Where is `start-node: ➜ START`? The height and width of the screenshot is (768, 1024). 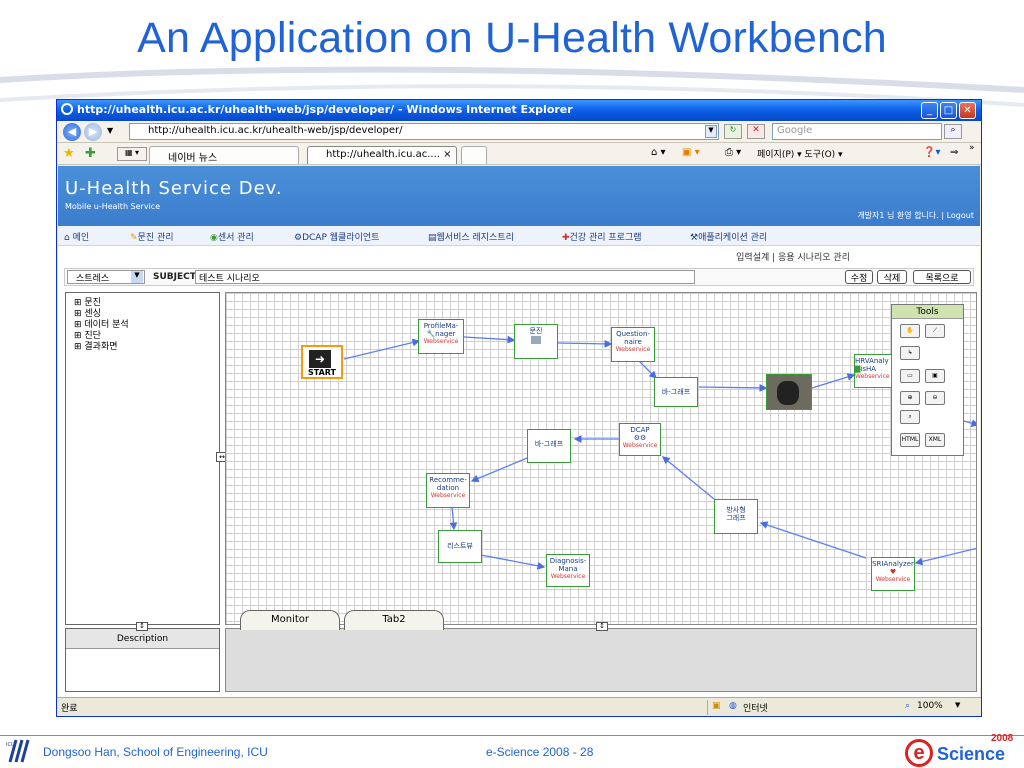 start-node: ➜ START is located at coordinates (322, 362).